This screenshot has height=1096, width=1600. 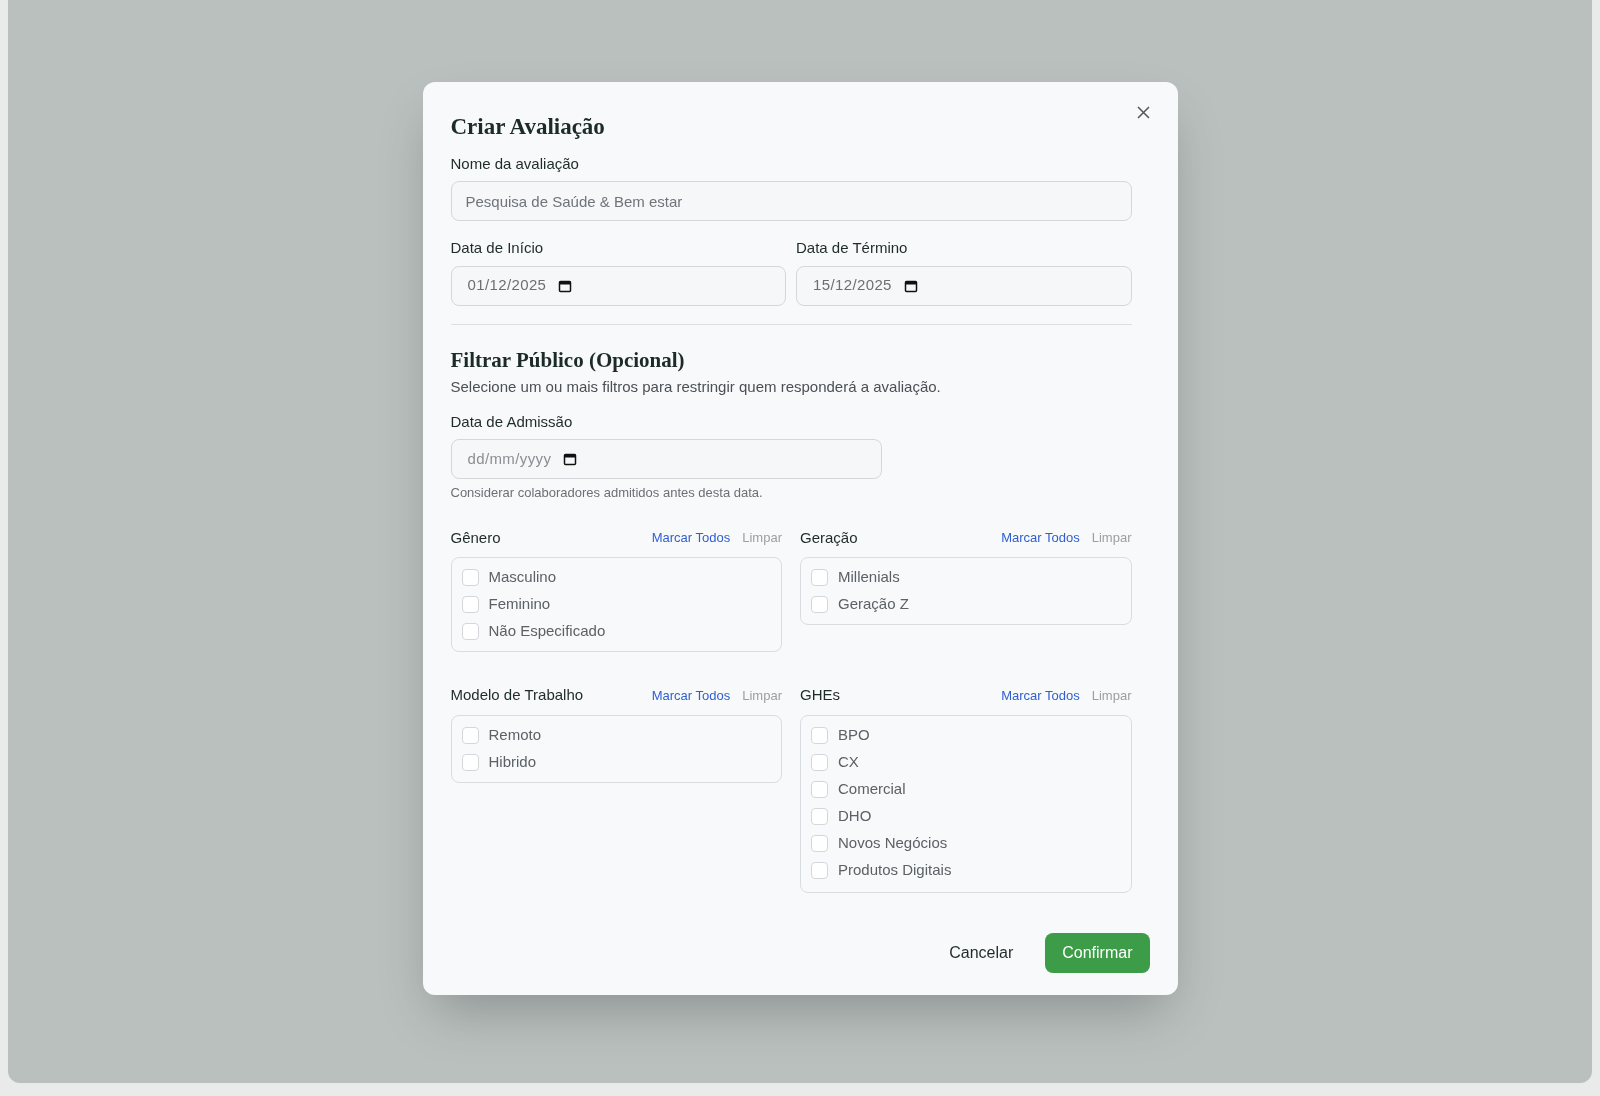 I want to click on confirm-button: Confirmar, so click(x=1097, y=952).